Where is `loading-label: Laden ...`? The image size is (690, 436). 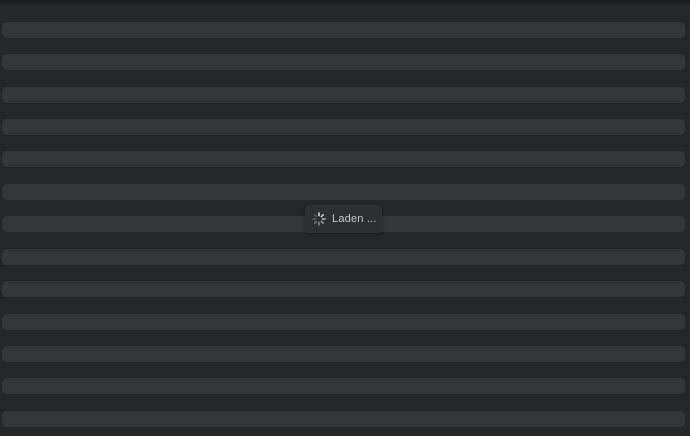 loading-label: Laden ... is located at coordinates (354, 219).